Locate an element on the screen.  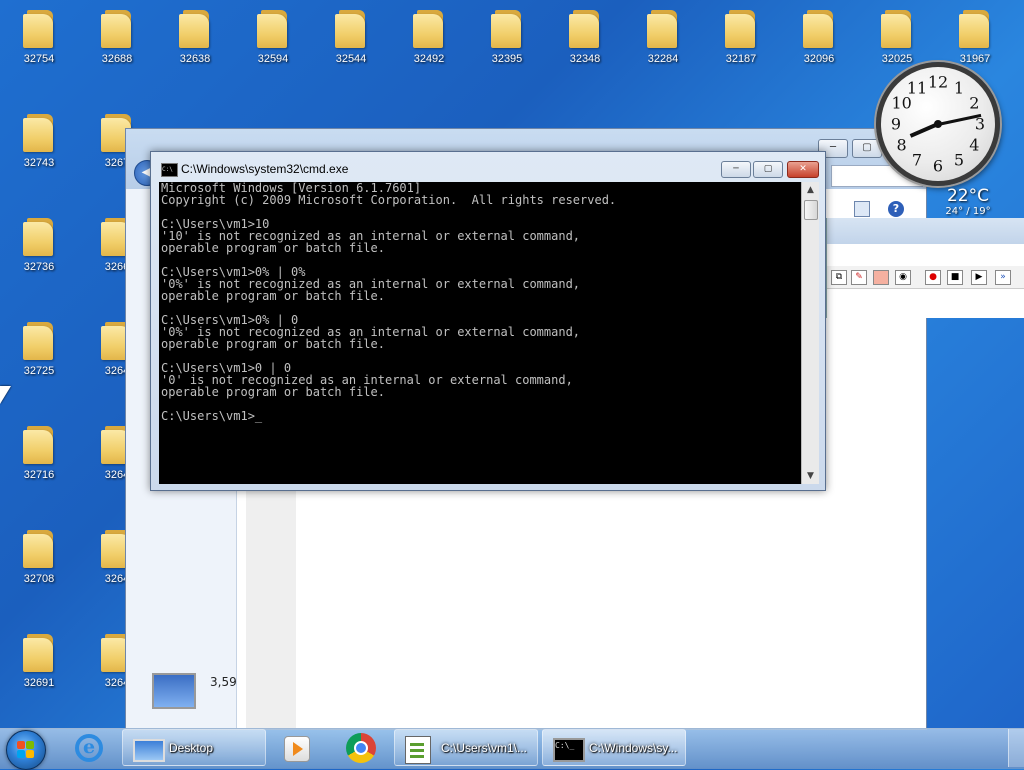
taskbar-chrome is located at coordinates (358, 748).